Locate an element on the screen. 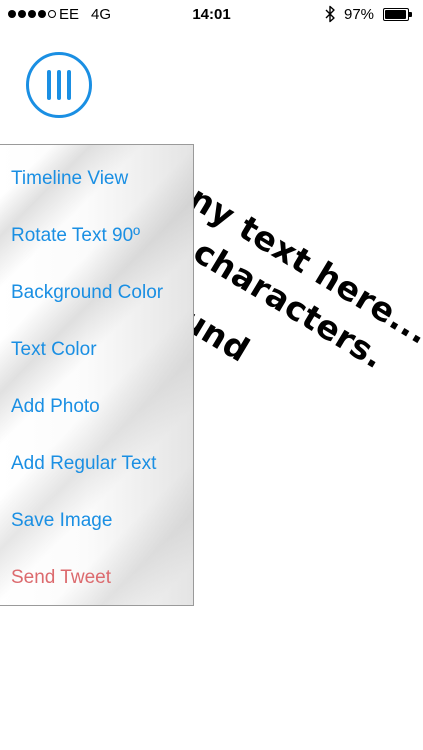  battery-percent: 97% is located at coordinates (359, 14).